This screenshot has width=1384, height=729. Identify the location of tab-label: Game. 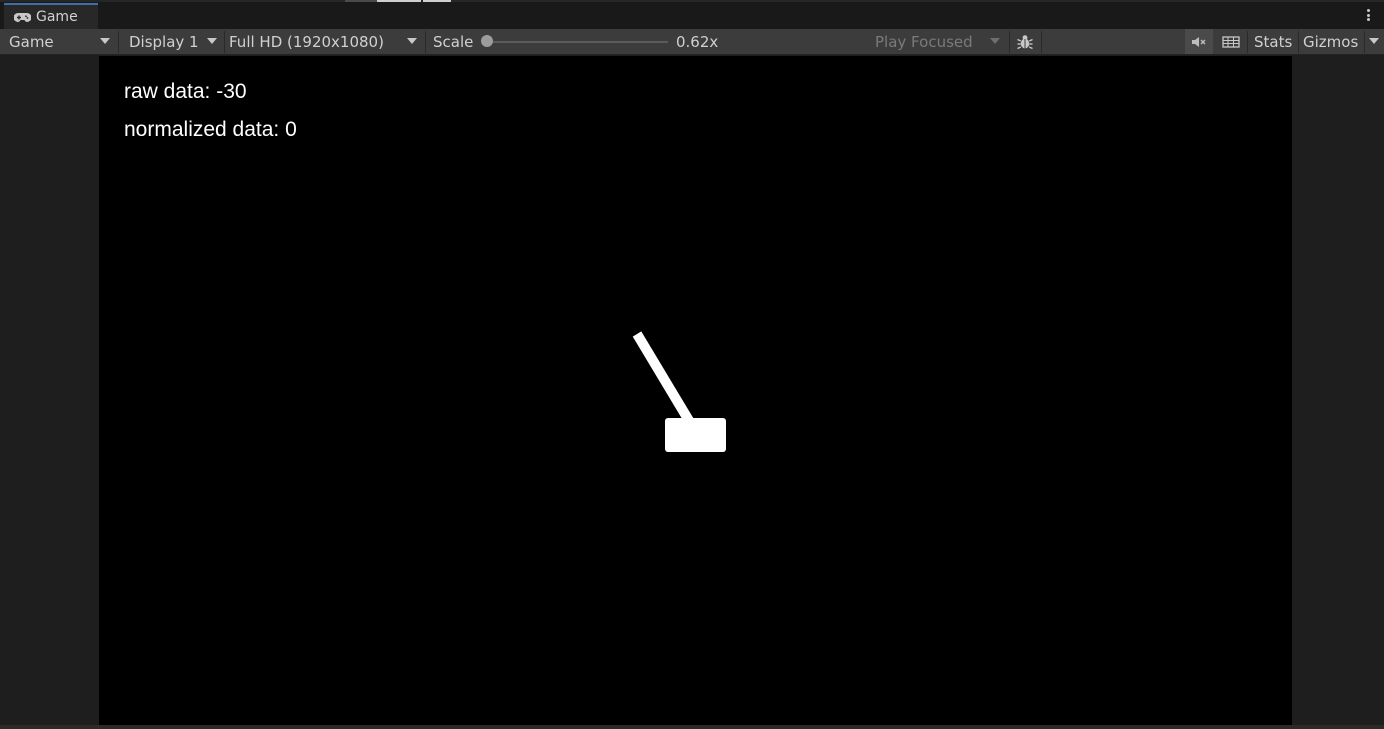
(57, 17).